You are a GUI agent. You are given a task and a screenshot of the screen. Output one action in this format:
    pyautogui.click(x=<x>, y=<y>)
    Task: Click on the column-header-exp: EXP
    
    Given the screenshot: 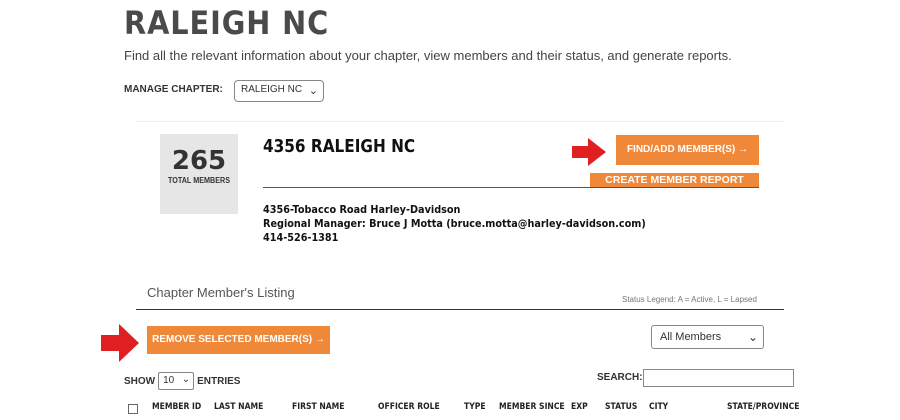 What is the action you would take?
    pyautogui.click(x=579, y=407)
    